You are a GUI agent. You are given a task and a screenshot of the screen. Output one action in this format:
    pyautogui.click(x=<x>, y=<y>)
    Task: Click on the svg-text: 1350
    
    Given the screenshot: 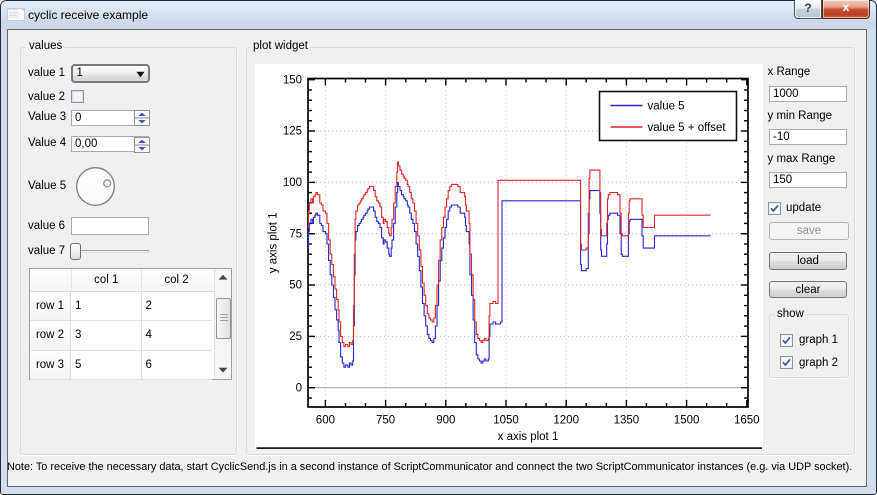 What is the action you would take?
    pyautogui.click(x=626, y=420)
    